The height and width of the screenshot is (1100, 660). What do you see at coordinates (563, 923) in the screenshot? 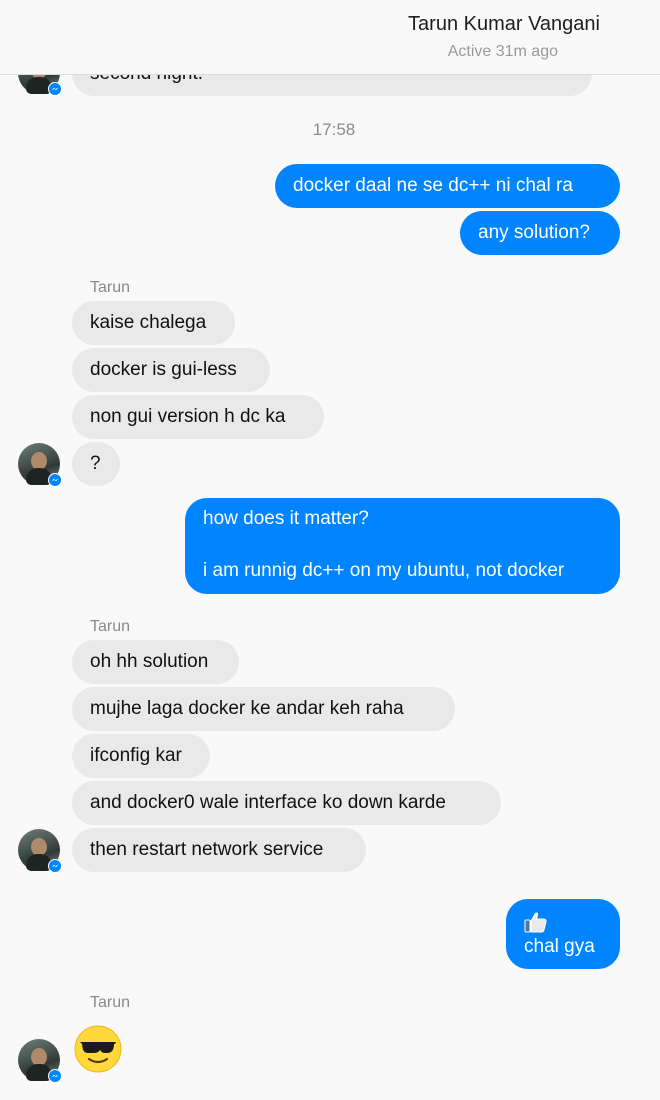
I see `thumbs-up-icon` at bounding box center [563, 923].